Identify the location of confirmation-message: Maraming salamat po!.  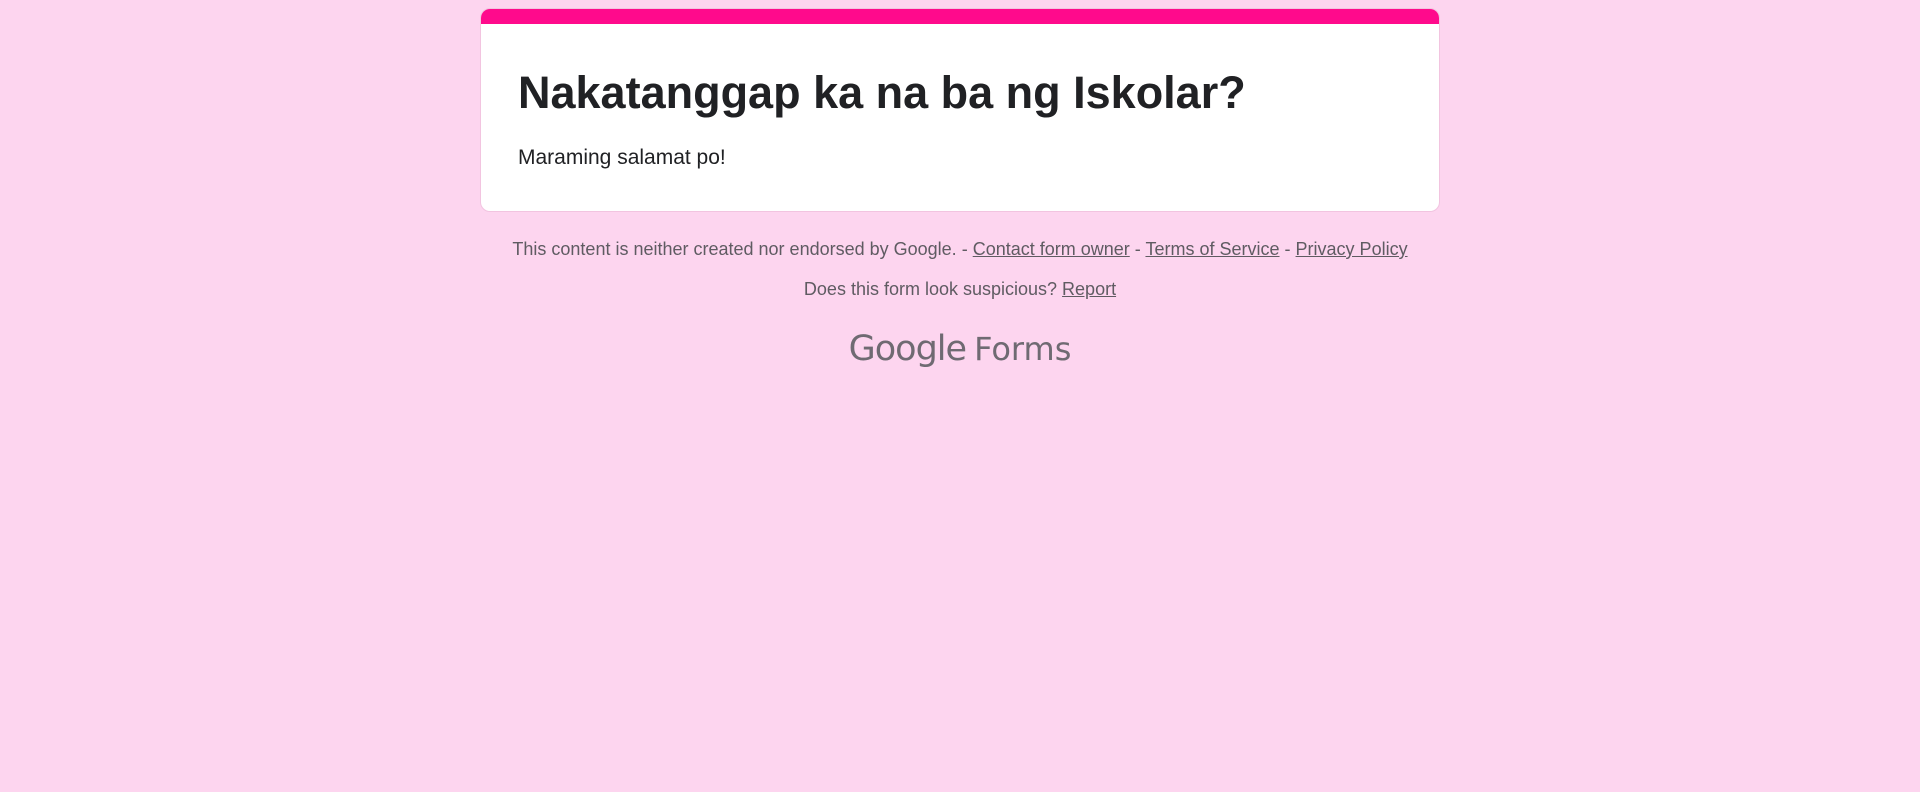
(622, 157).